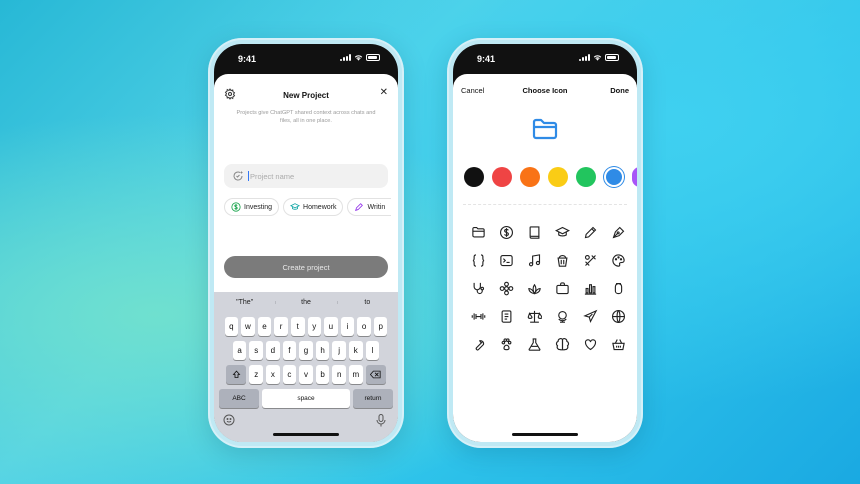  I want to click on key: x, so click(273, 374).